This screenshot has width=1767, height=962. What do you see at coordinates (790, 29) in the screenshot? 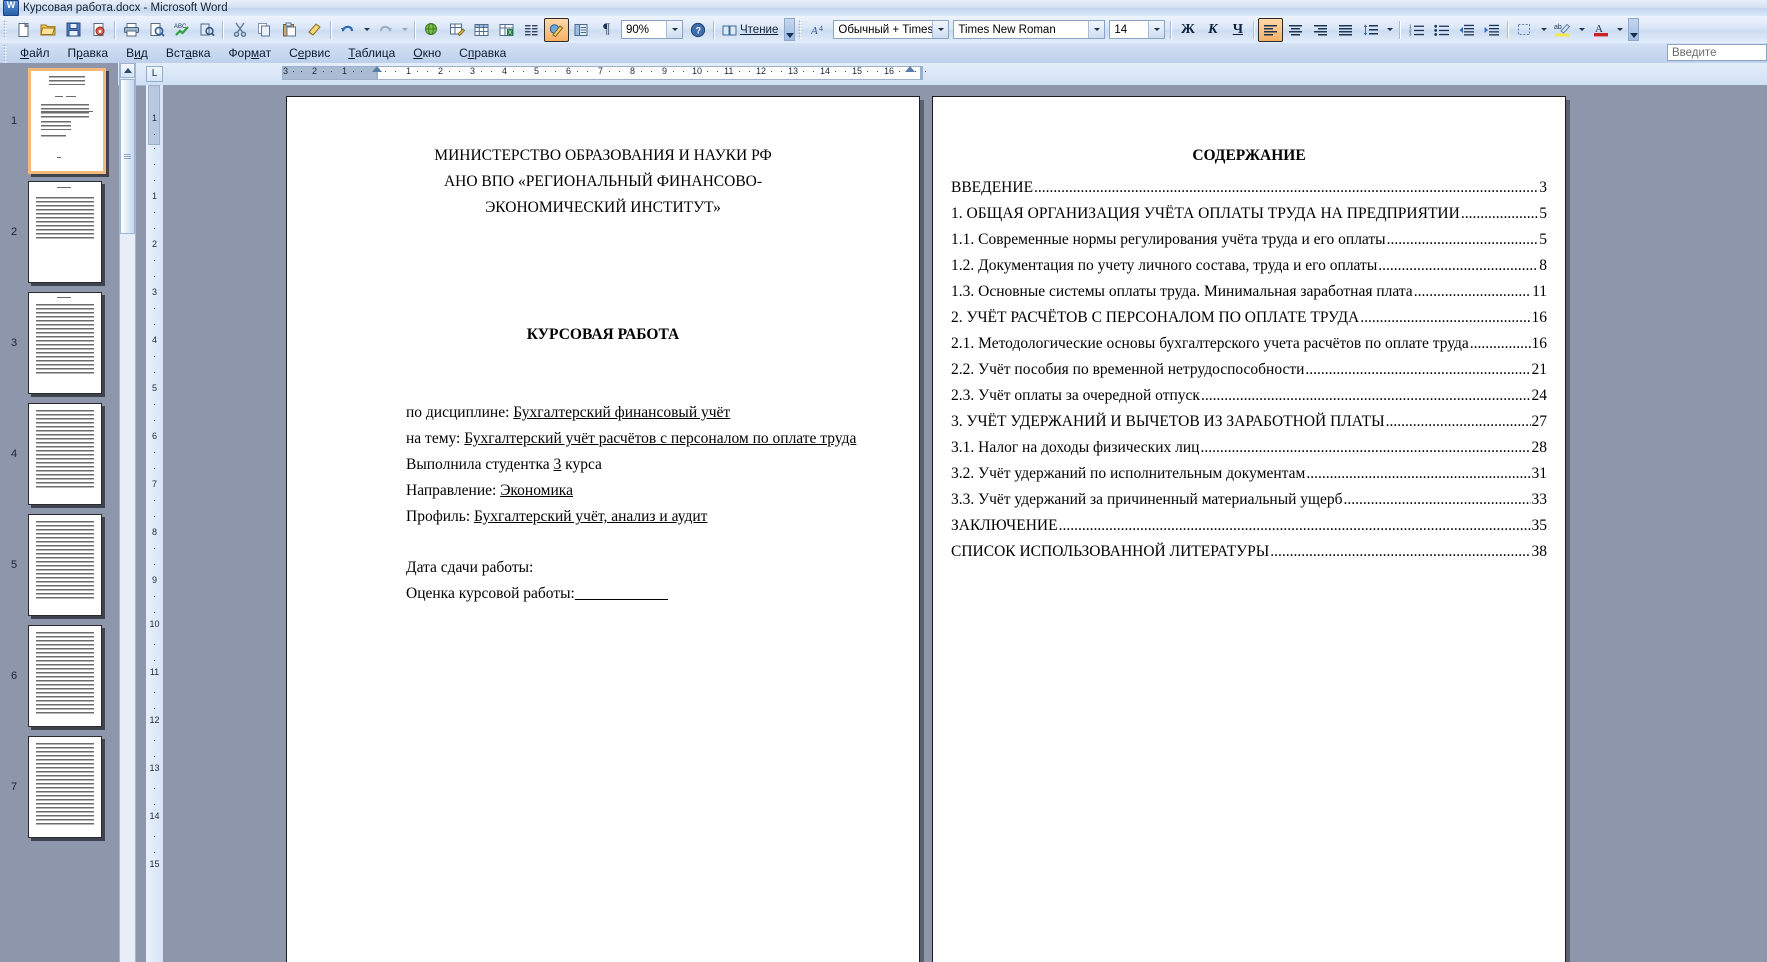
I see `toolbar-overflow-button` at bounding box center [790, 29].